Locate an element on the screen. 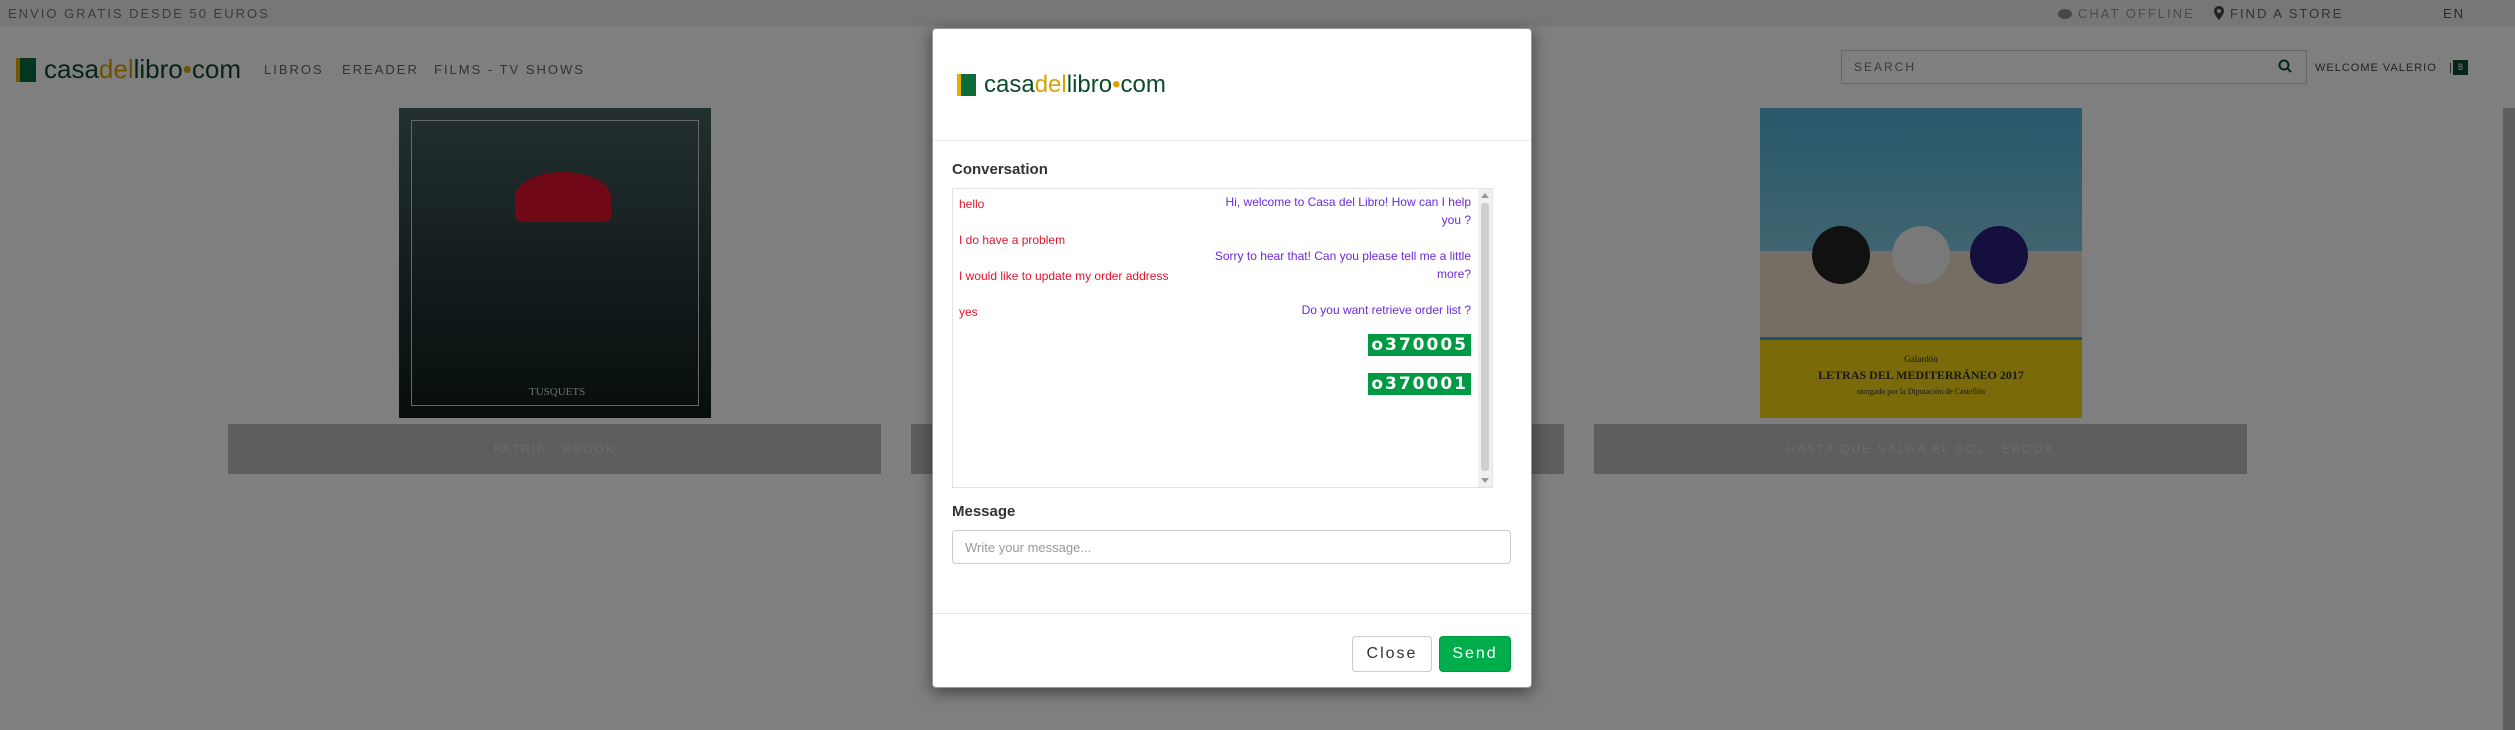 Image resolution: width=2515 pixels, height=730 pixels. logo-text-casa: casa is located at coordinates (1009, 84).